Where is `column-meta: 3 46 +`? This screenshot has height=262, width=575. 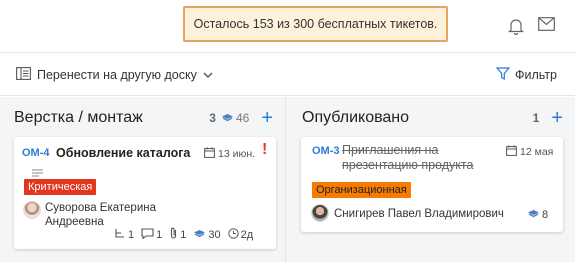
column-meta: 3 46 + is located at coordinates (241, 118).